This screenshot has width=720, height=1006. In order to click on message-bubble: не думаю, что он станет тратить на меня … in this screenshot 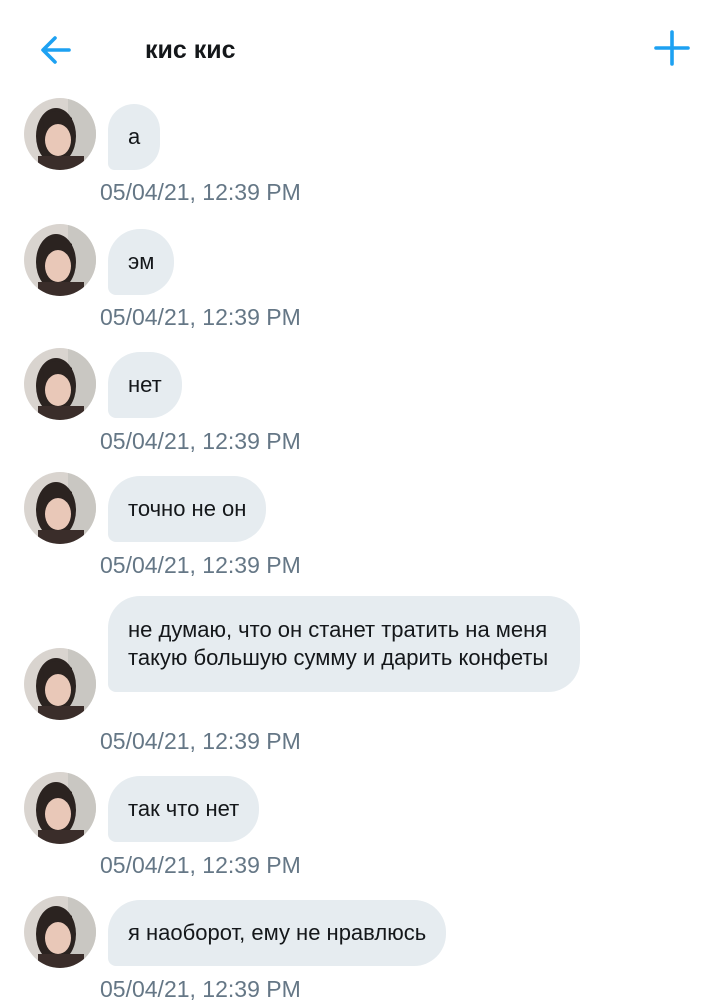, I will do `click(344, 644)`.